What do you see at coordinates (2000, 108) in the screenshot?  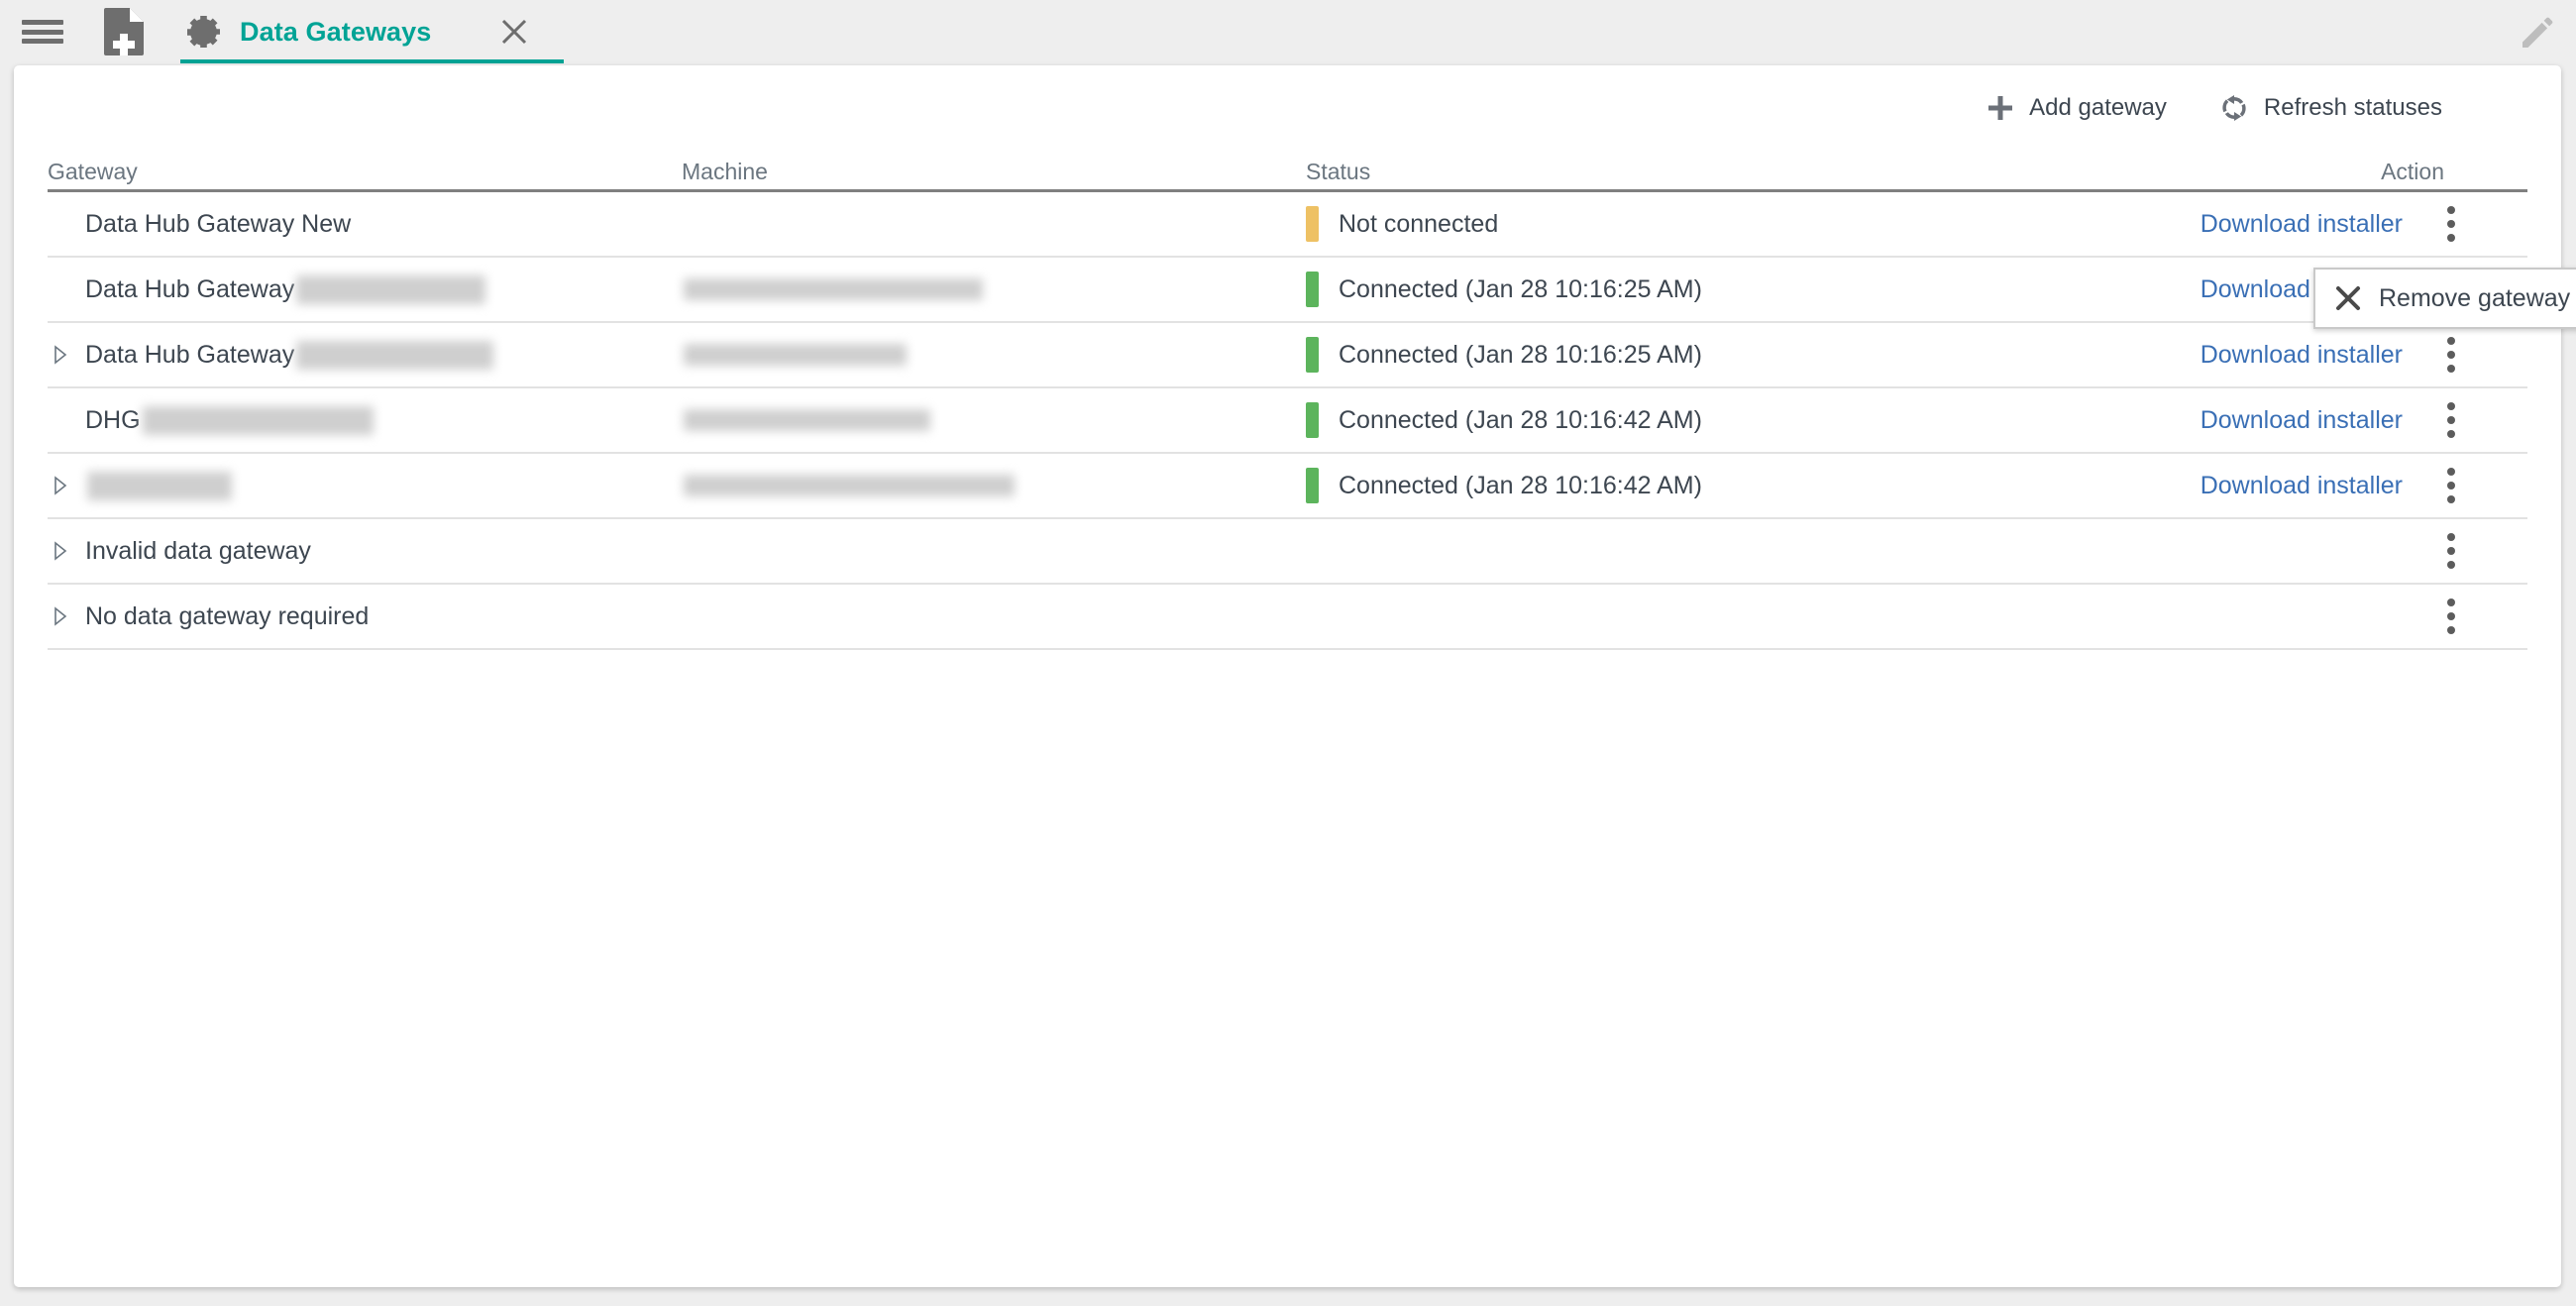 I see `plus-icon` at bounding box center [2000, 108].